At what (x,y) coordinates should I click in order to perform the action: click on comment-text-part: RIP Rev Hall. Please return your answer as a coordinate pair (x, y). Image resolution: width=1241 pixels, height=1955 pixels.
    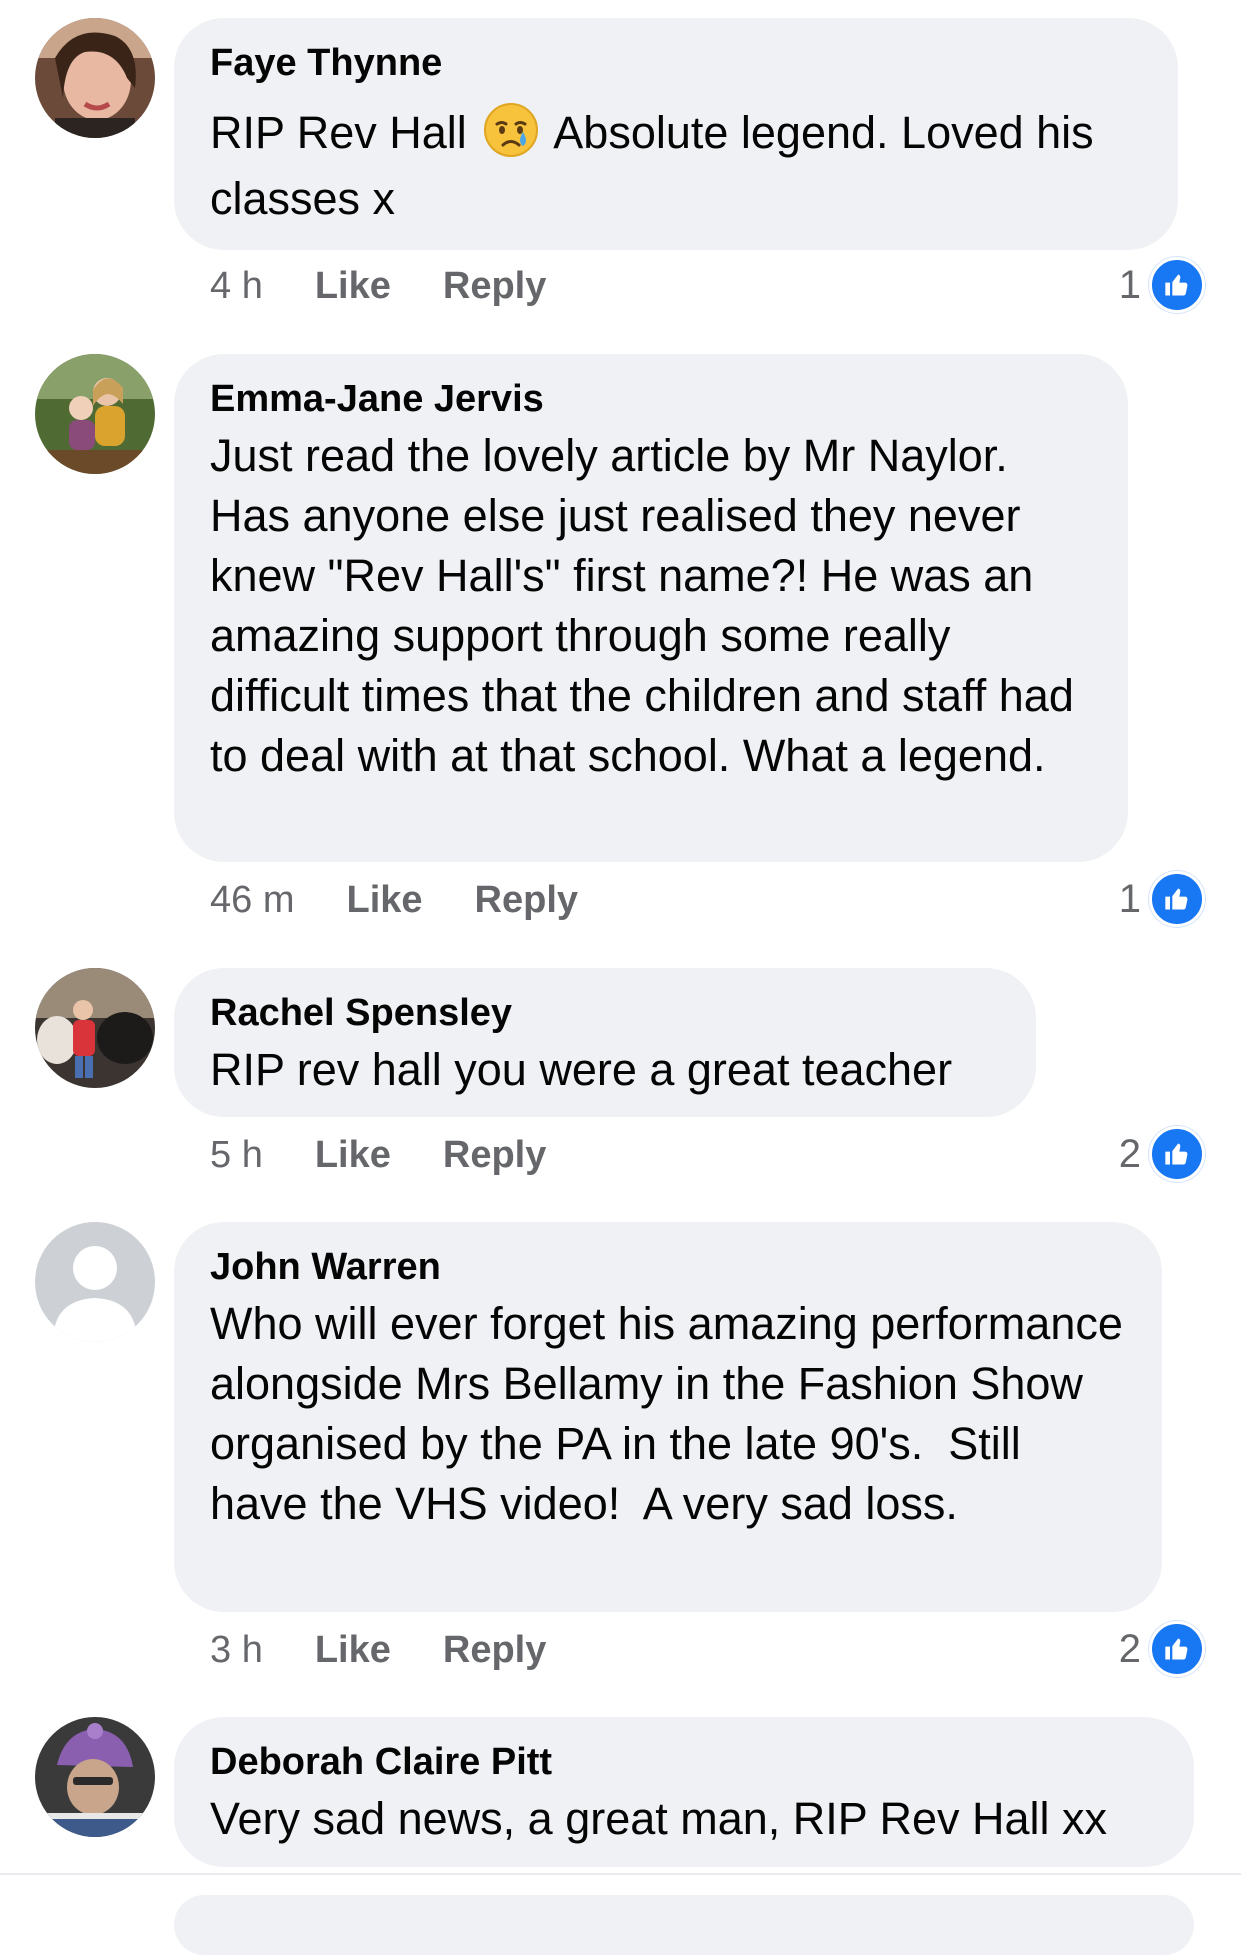
    Looking at the image, I should click on (345, 132).